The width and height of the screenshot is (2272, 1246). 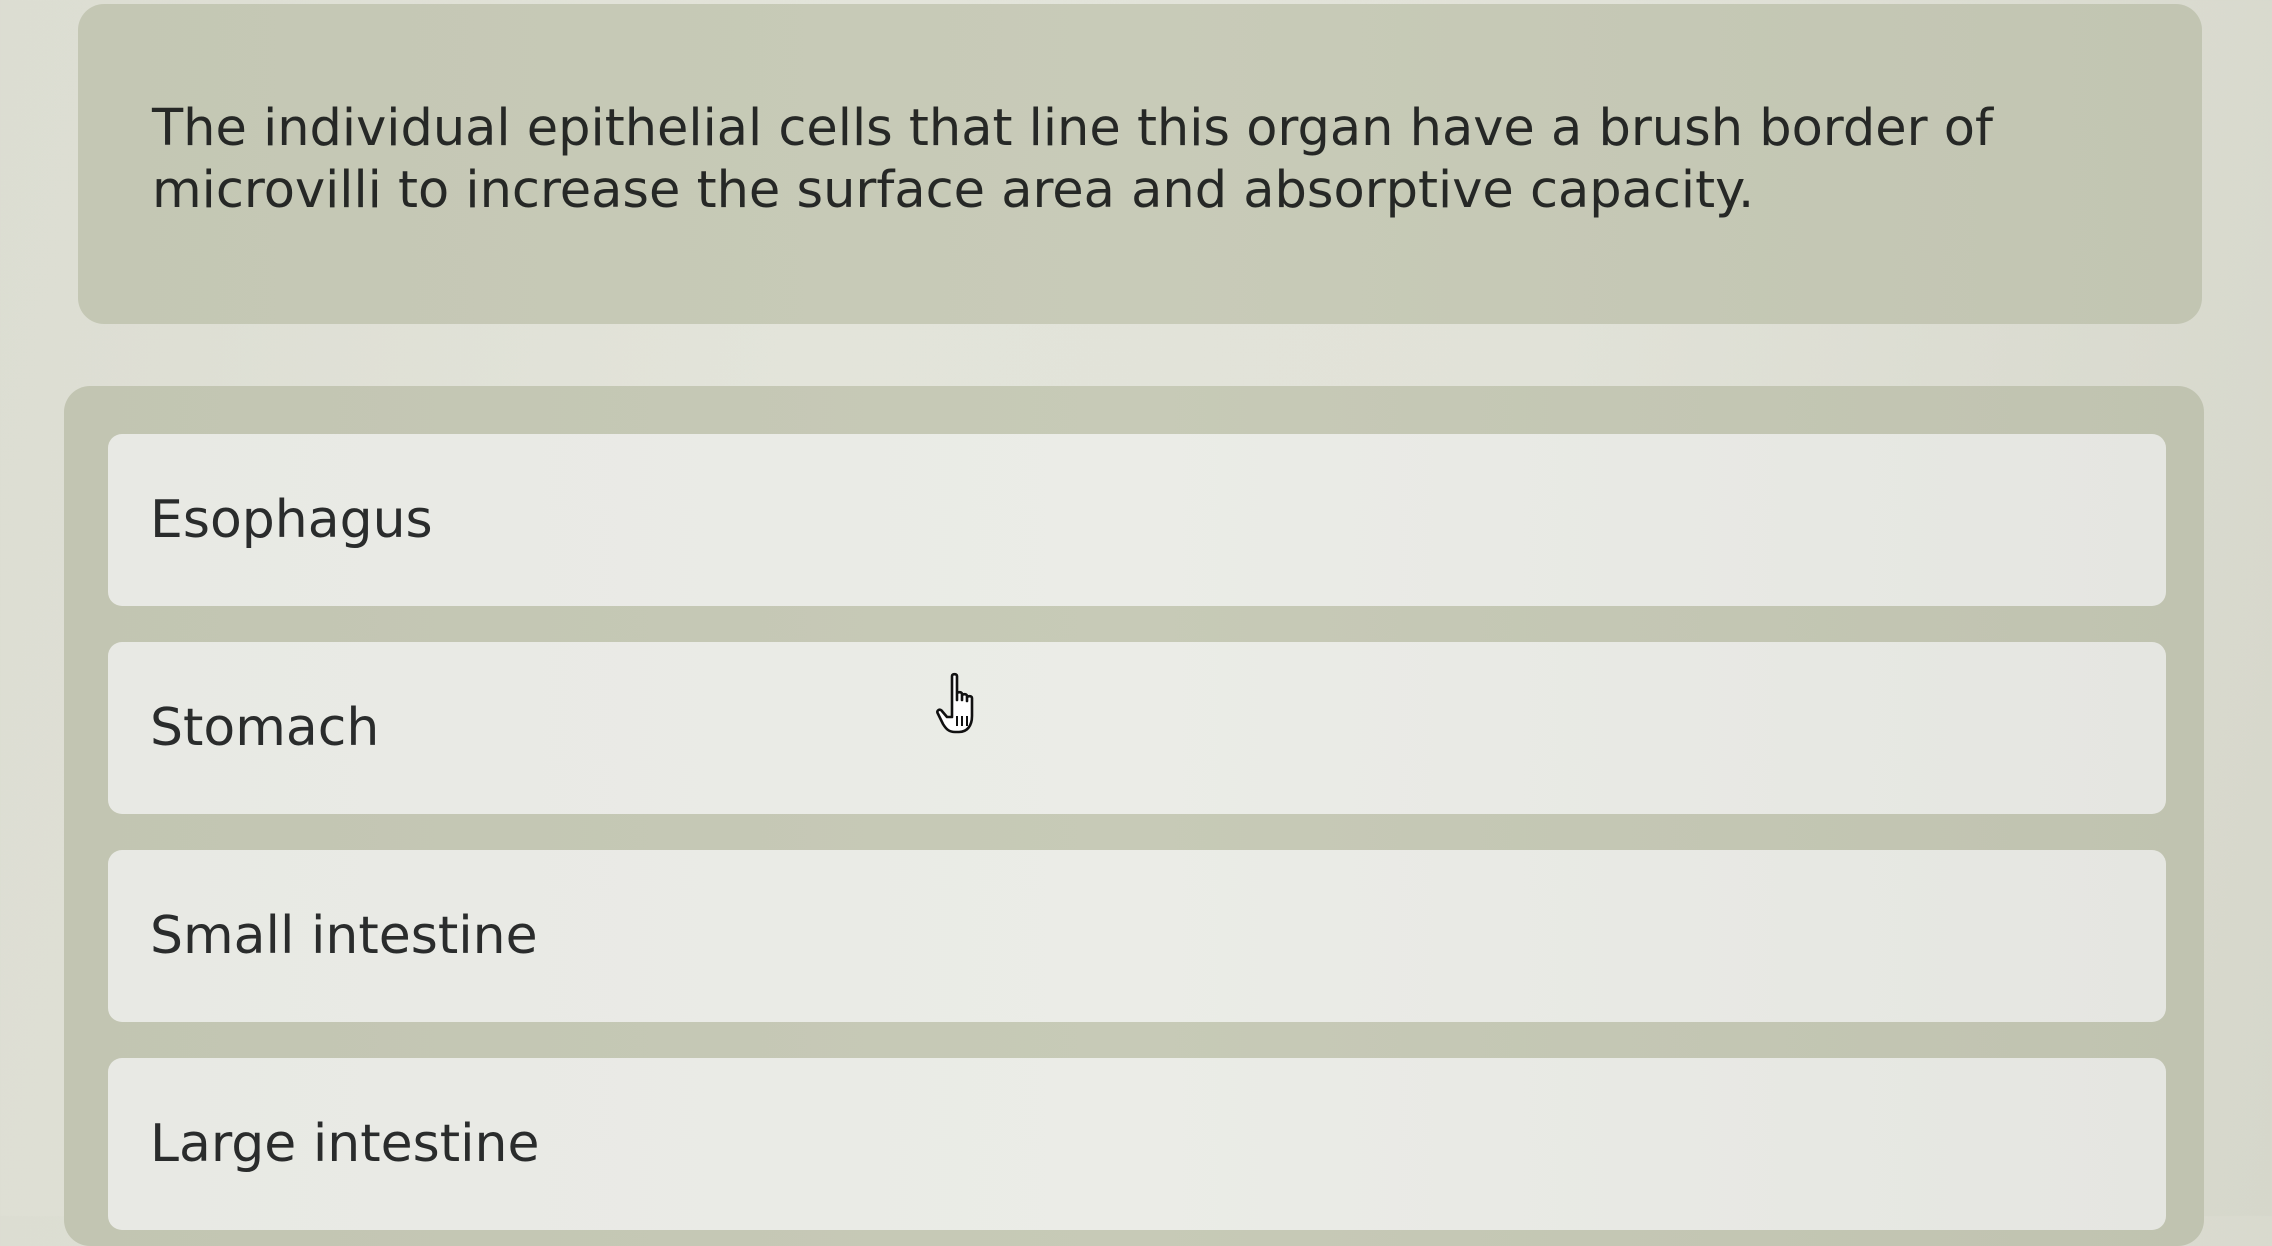 I want to click on option-stomach: Stomach, so click(x=1137, y=728).